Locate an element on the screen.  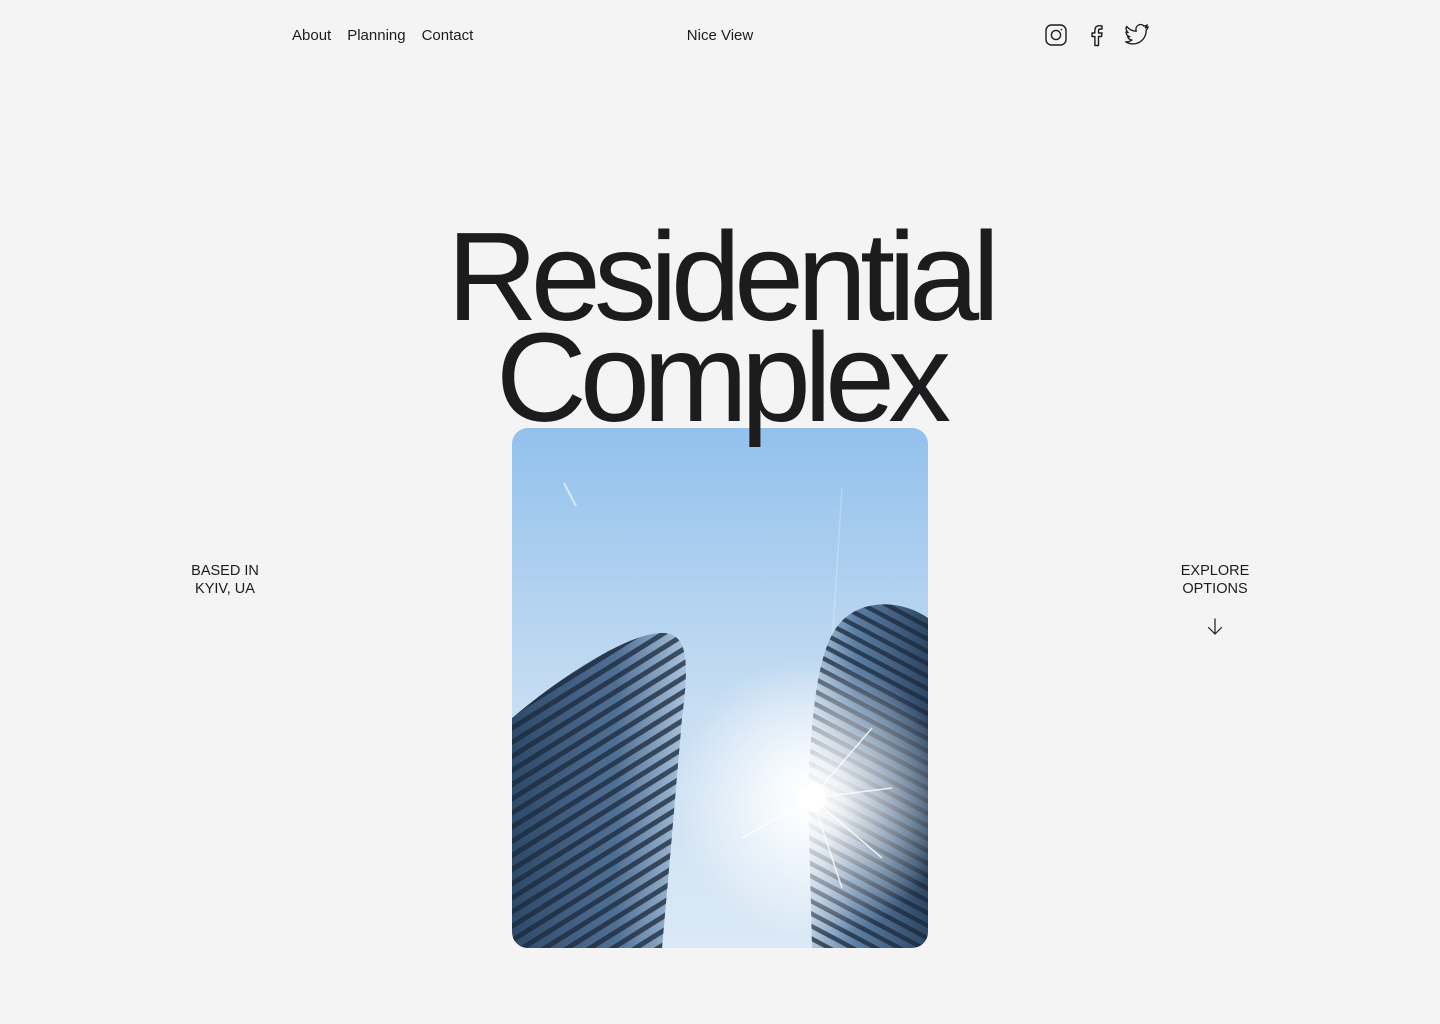
location-line2: KYIV, UA is located at coordinates (225, 589).